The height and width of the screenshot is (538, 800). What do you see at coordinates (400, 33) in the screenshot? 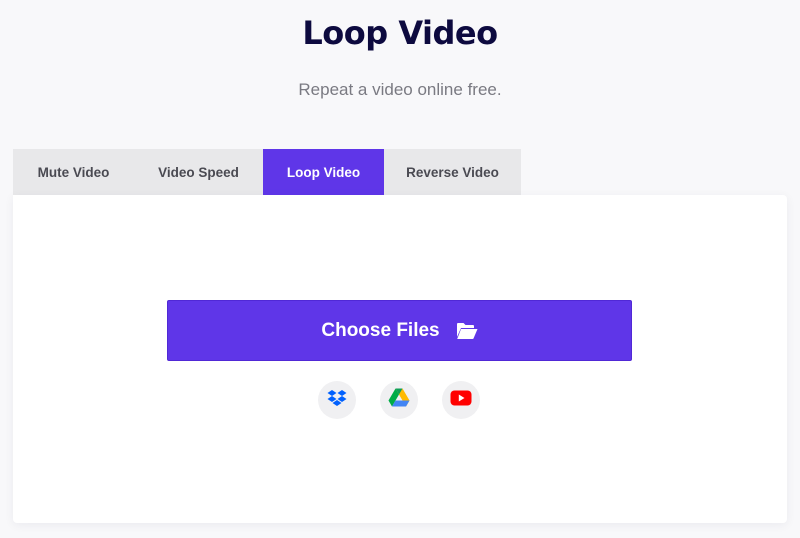
I see `page-title: Loop Video` at bounding box center [400, 33].